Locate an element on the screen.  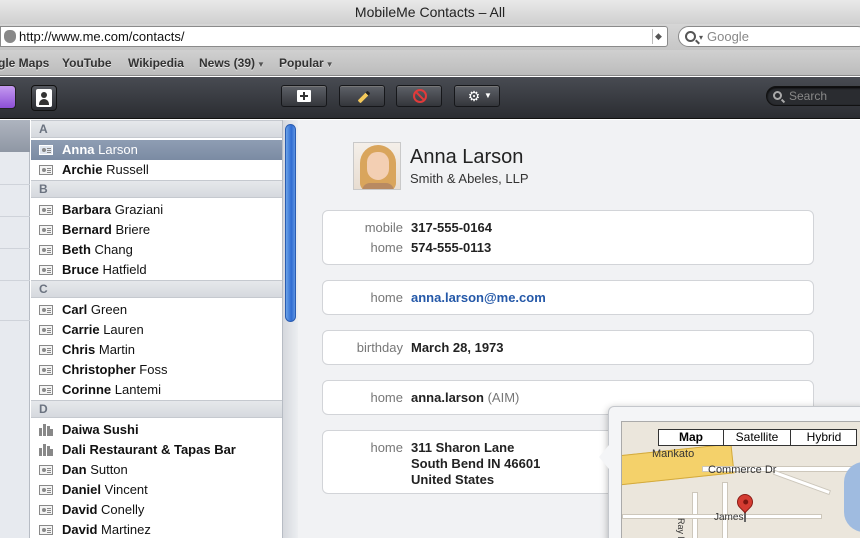
contact-row: Chris Martin is located at coordinates (156, 350).